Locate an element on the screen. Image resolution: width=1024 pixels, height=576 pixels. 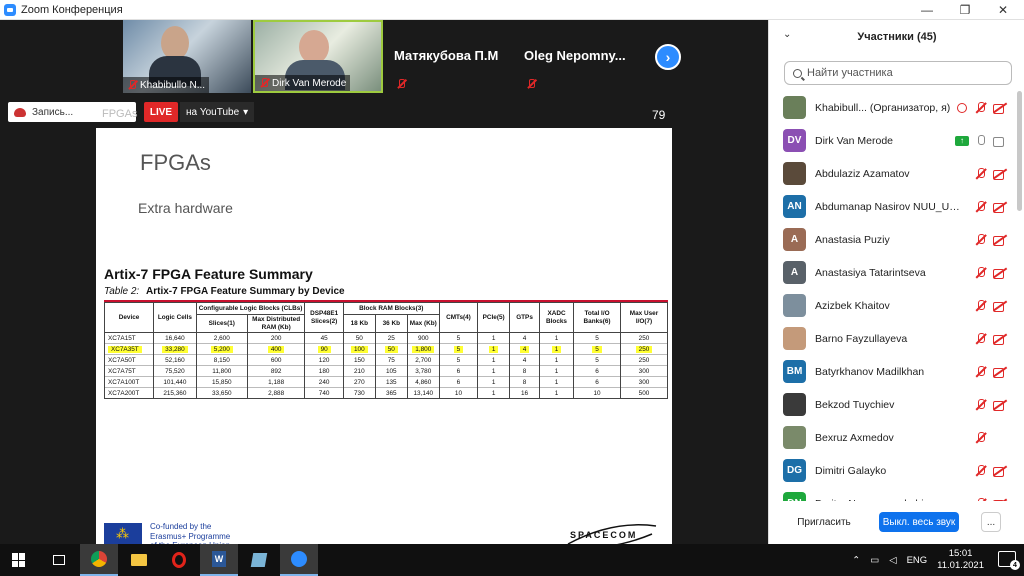
mic-on-icon is located at coordinates (981, 140).